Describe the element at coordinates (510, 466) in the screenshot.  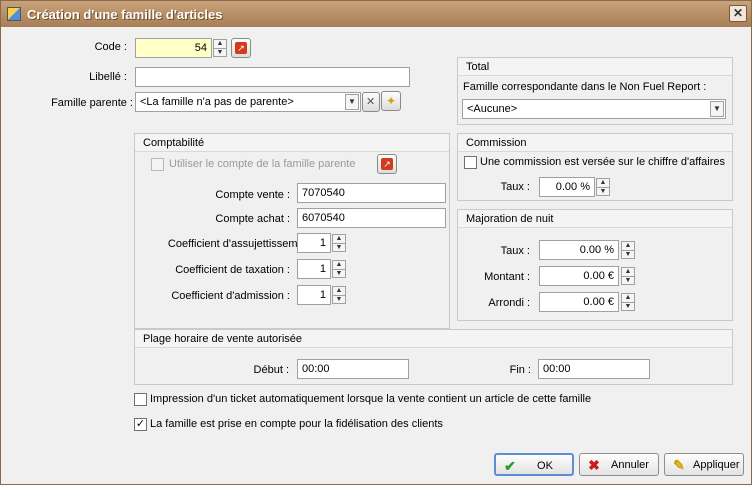
I see `checkmark-icon: ✔` at that location.